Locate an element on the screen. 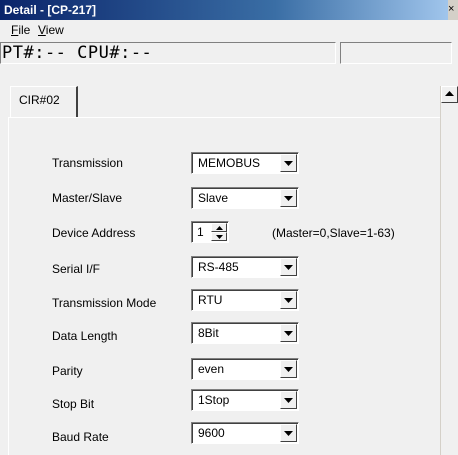  spin-up-icon is located at coordinates (219, 228).